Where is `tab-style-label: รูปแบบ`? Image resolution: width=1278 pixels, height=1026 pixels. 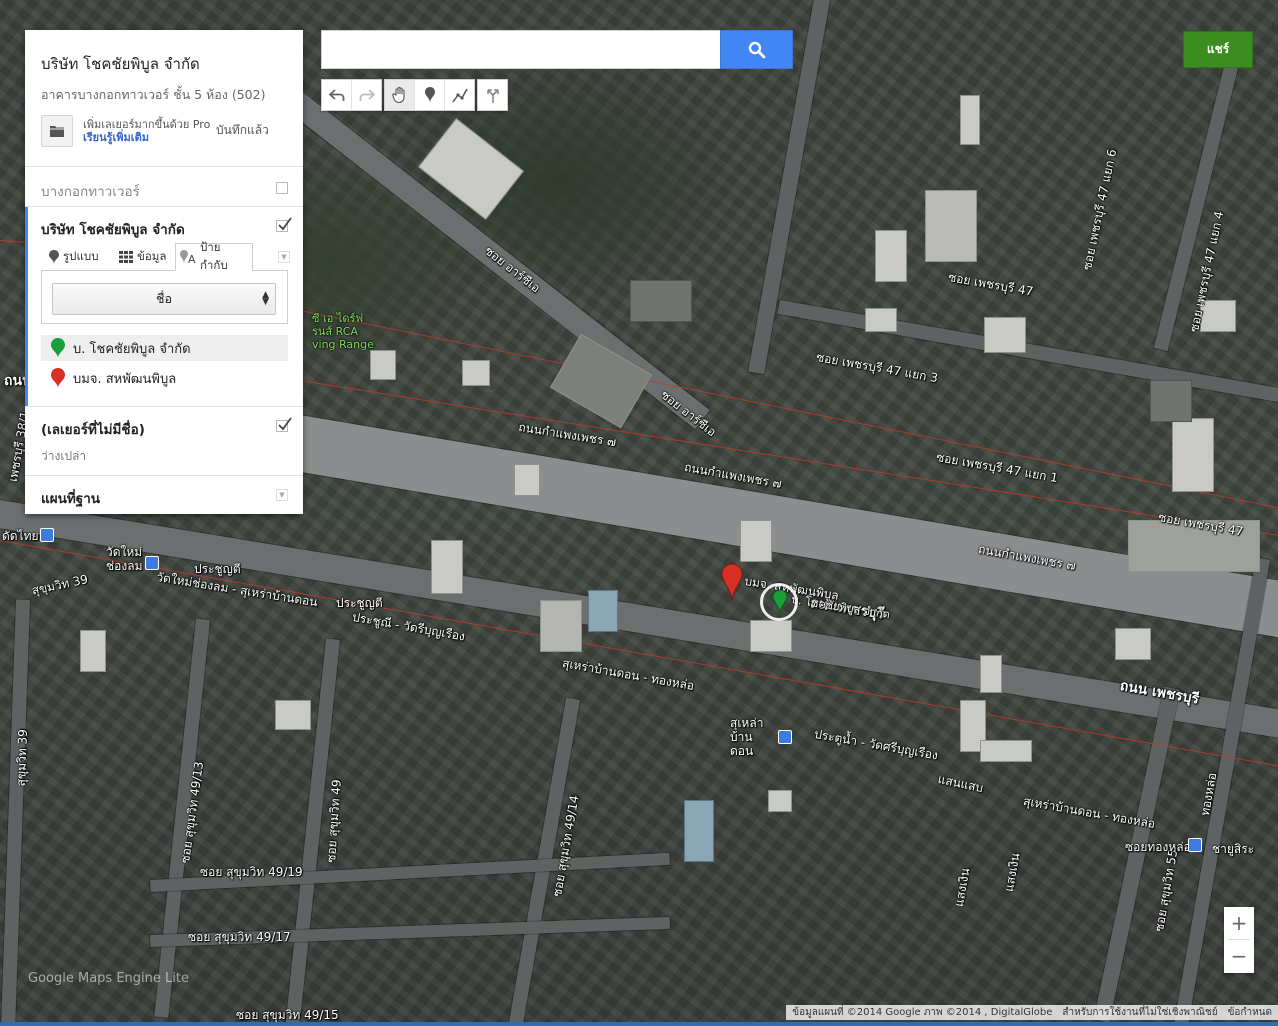 tab-style-label: รูปแบบ is located at coordinates (81, 256).